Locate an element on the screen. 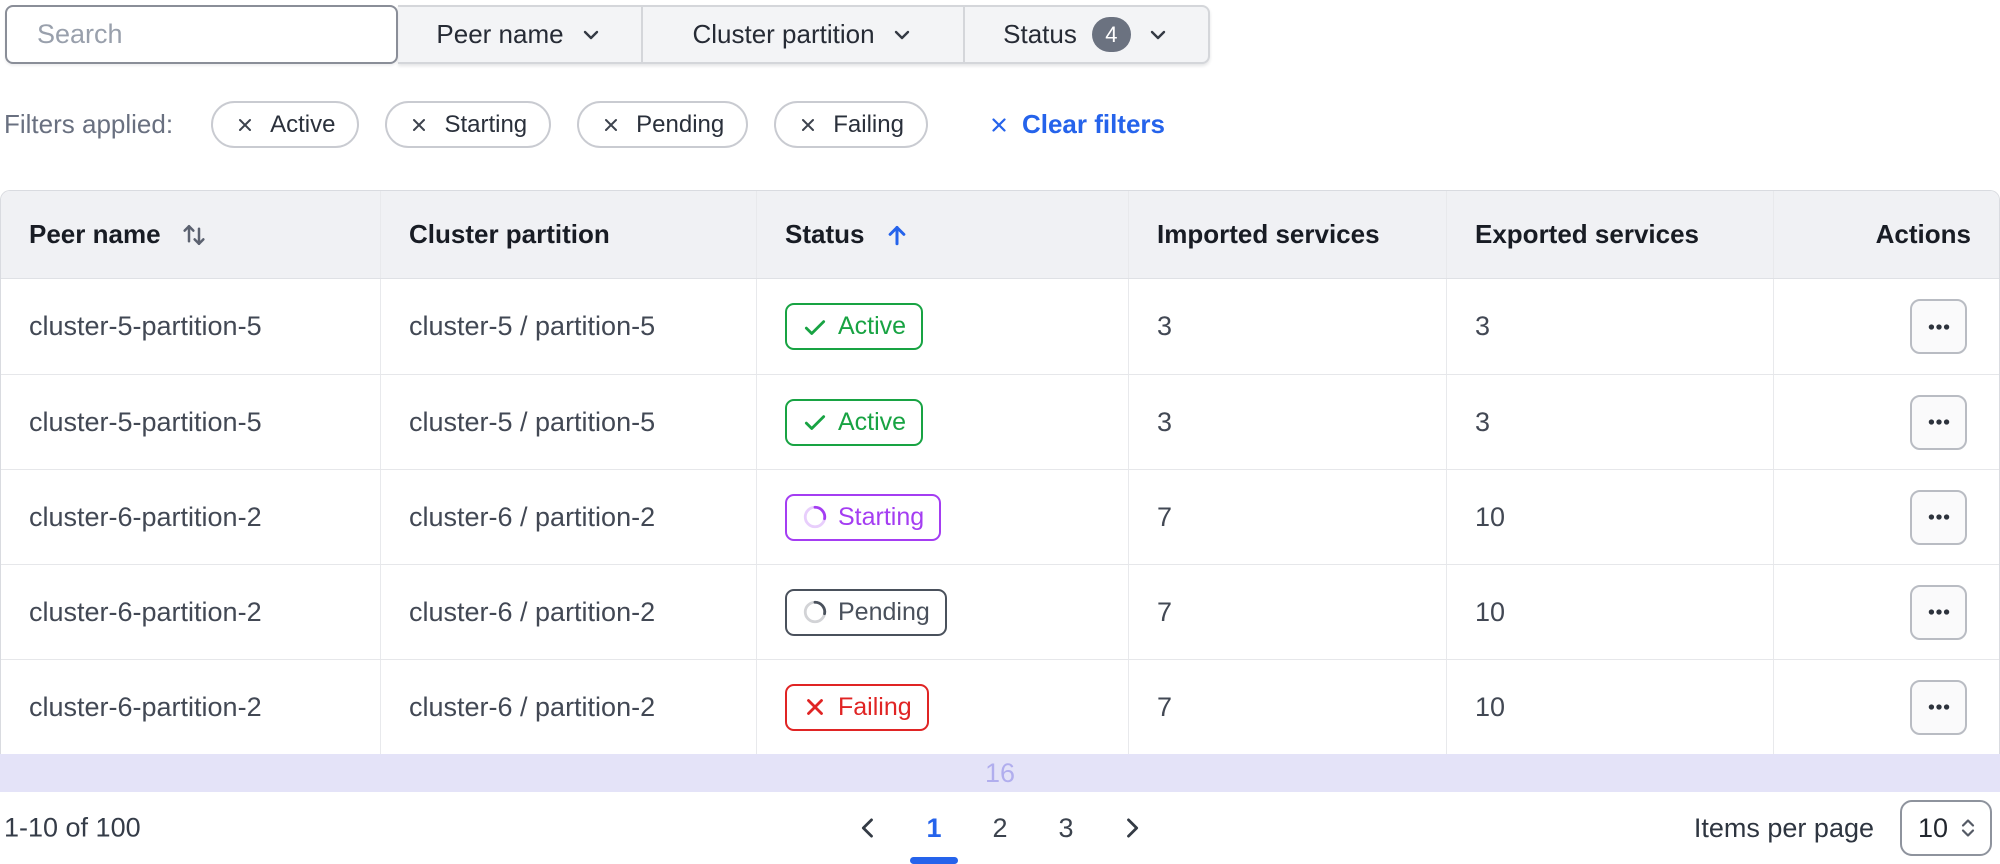 The width and height of the screenshot is (2000, 864). column-header-cluster-partition: Cluster partition is located at coordinates (568, 234).